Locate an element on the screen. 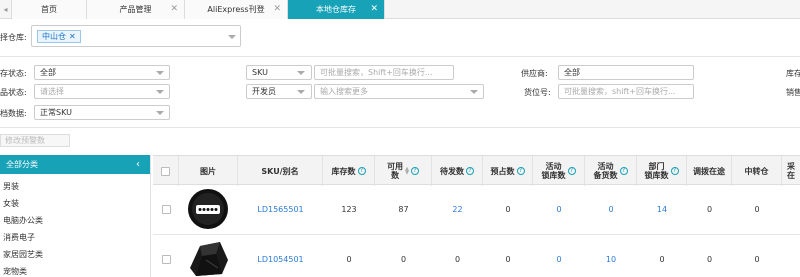 This screenshot has height=277, width=800. stock-status-select: 全部 is located at coordinates (102, 72).